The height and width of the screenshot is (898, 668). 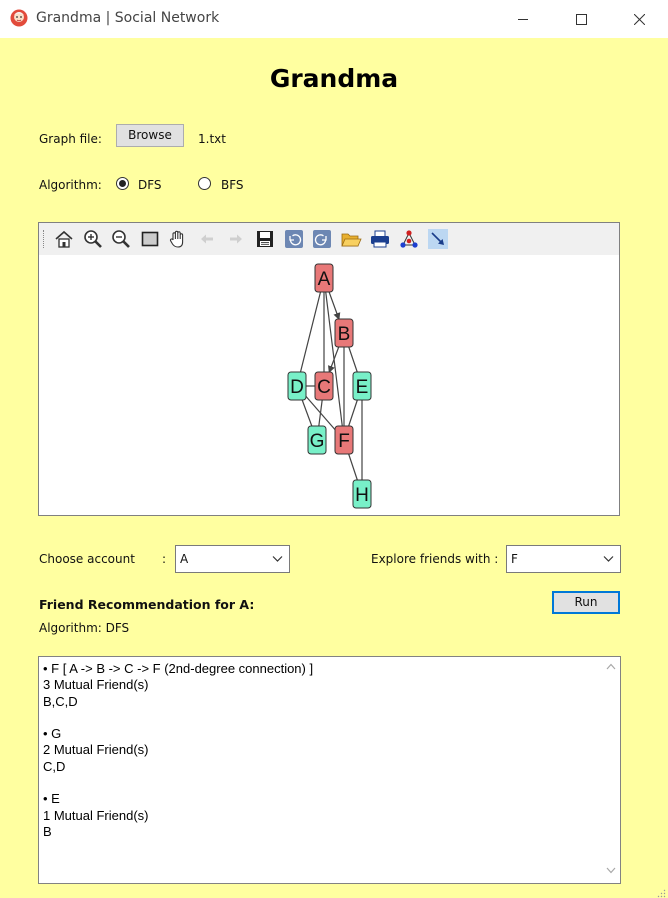 I want to click on maximize-button, so click(x=581, y=19).